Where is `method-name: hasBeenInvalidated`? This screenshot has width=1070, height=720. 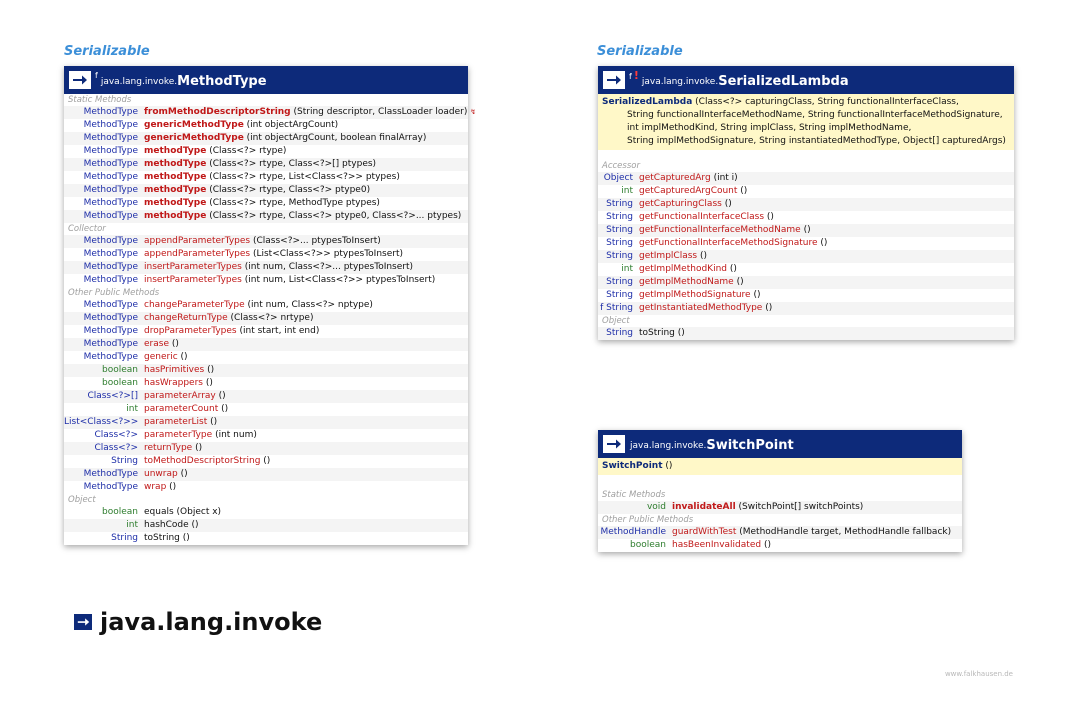
method-name: hasBeenInvalidated is located at coordinates (717, 545).